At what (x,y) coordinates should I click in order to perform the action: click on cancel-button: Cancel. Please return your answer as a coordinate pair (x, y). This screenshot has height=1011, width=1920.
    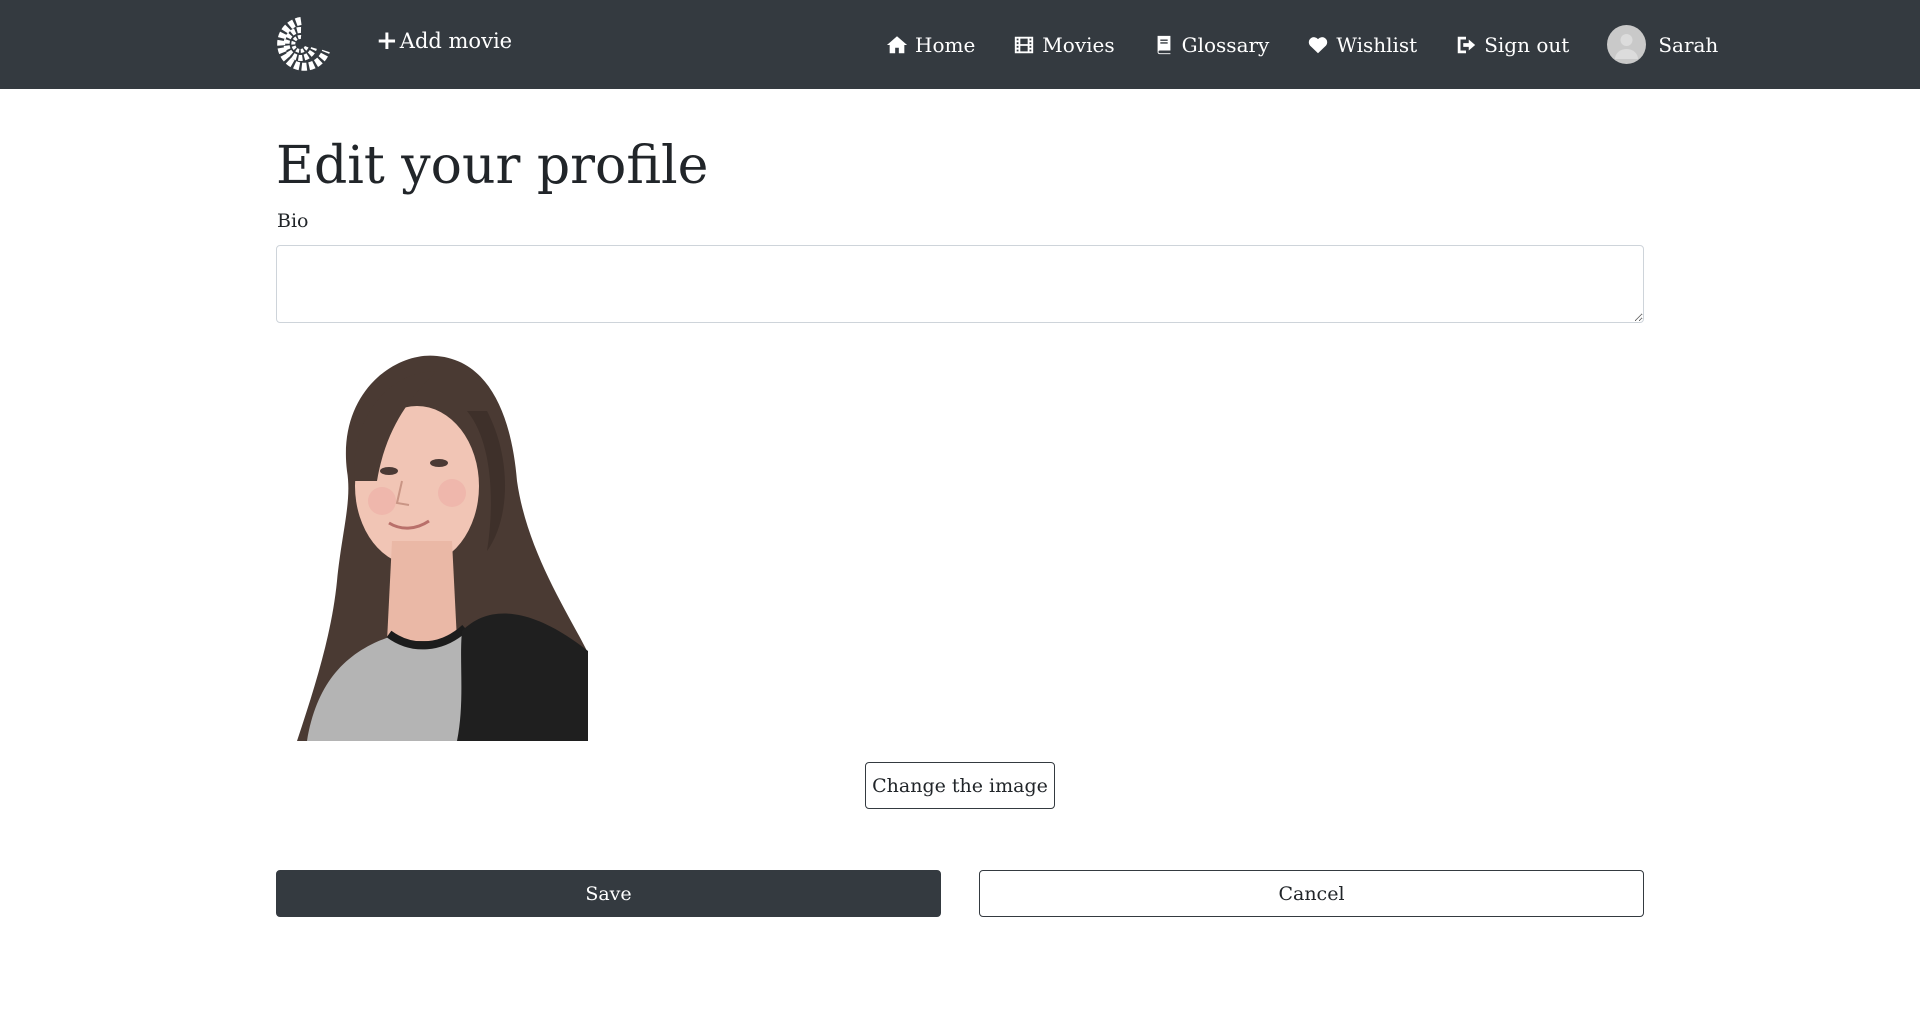
    Looking at the image, I should click on (1311, 893).